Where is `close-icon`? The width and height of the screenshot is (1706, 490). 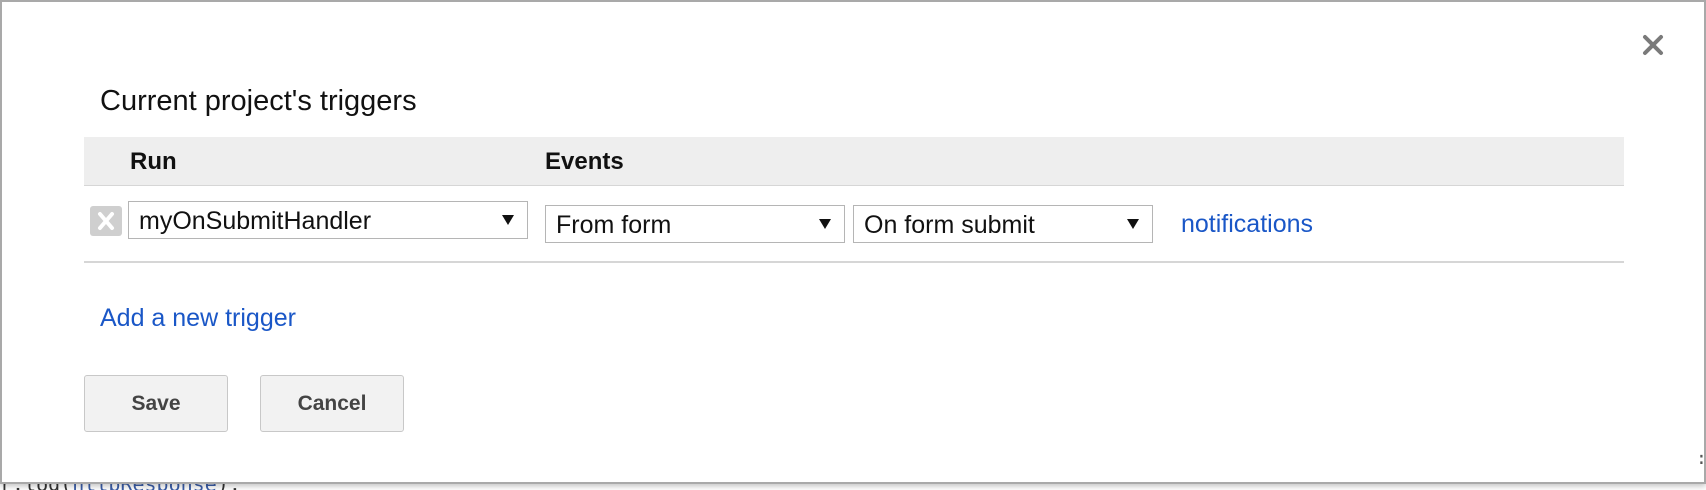
close-icon is located at coordinates (1653, 45).